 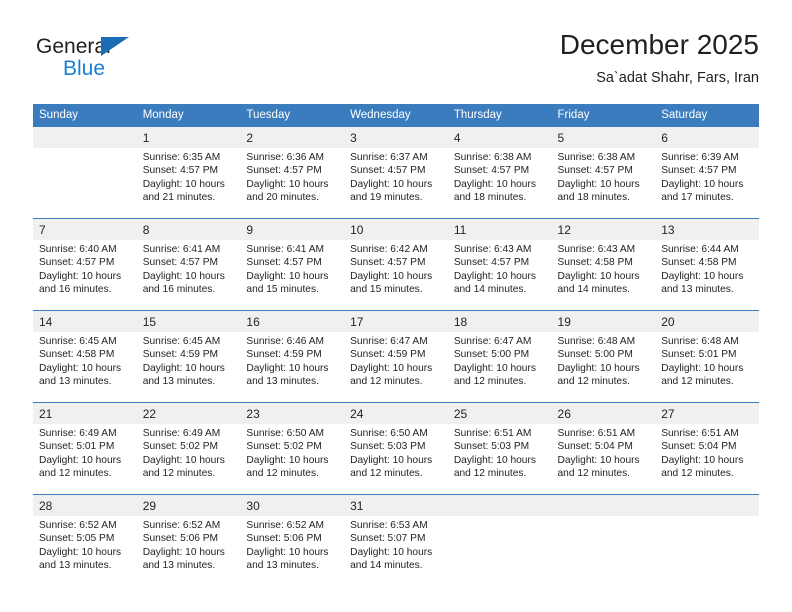 What do you see at coordinates (499, 321) in the screenshot?
I see `day-number: 18` at bounding box center [499, 321].